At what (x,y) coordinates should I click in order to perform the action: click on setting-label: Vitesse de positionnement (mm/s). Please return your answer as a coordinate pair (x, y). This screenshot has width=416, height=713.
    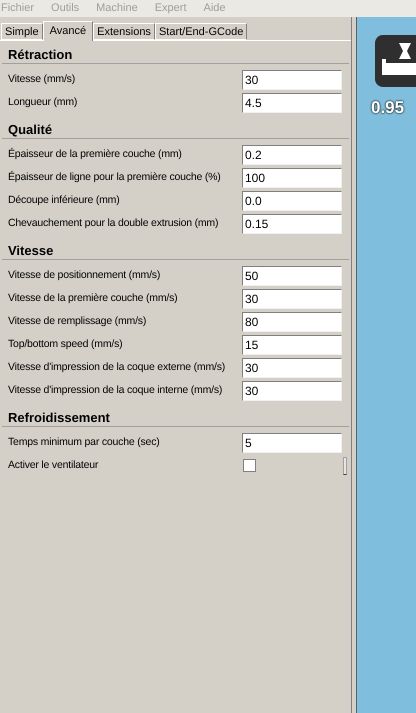
    Looking at the image, I should click on (85, 275).